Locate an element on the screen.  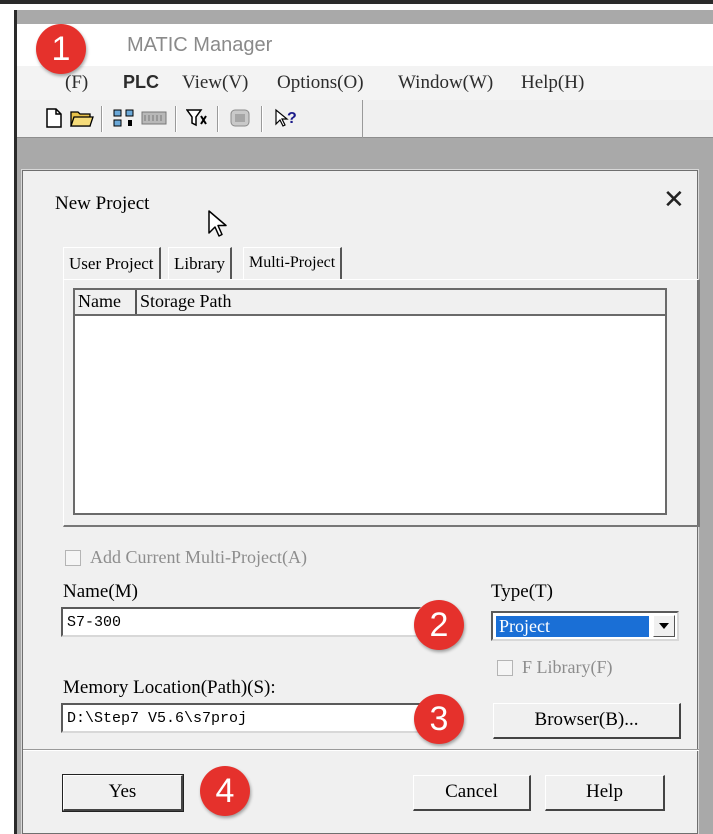
filter-icon is located at coordinates (198, 118).